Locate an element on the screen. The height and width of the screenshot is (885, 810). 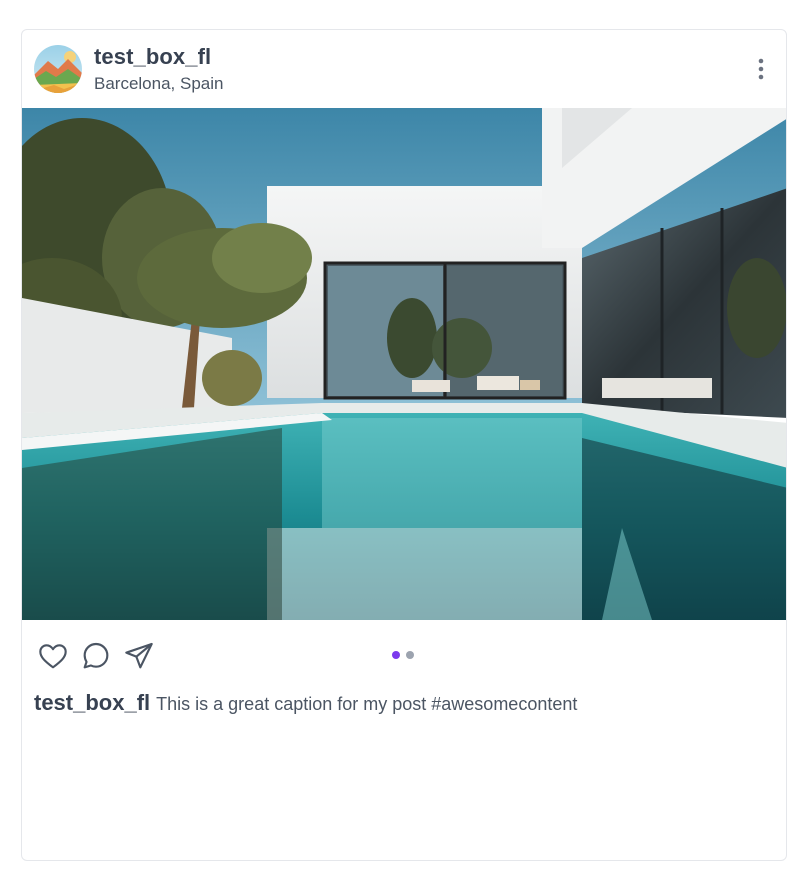
post-location: Barcelona, Spain is located at coordinates (158, 84).